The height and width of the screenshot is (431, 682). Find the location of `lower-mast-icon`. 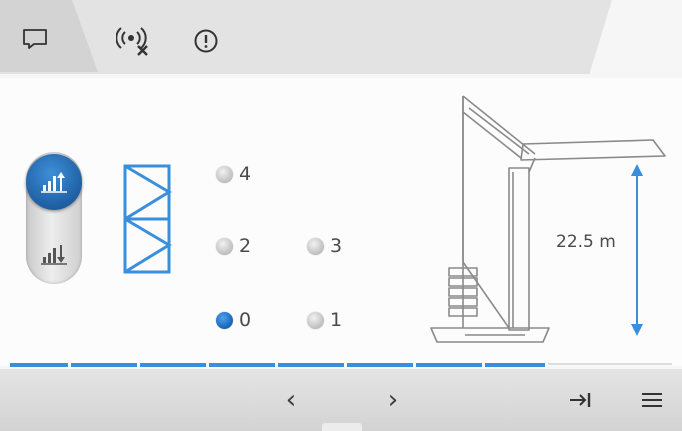

lower-mast-icon is located at coordinates (54, 255).